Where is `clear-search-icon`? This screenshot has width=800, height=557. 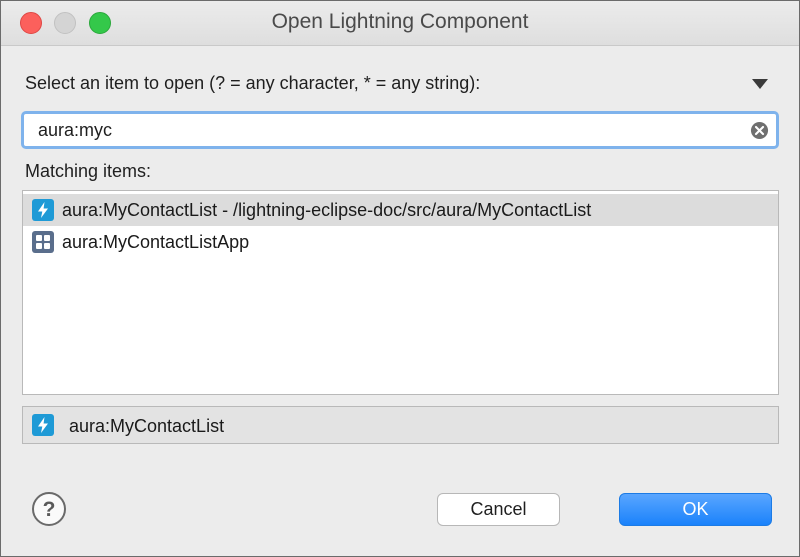
clear-search-icon is located at coordinates (759, 130).